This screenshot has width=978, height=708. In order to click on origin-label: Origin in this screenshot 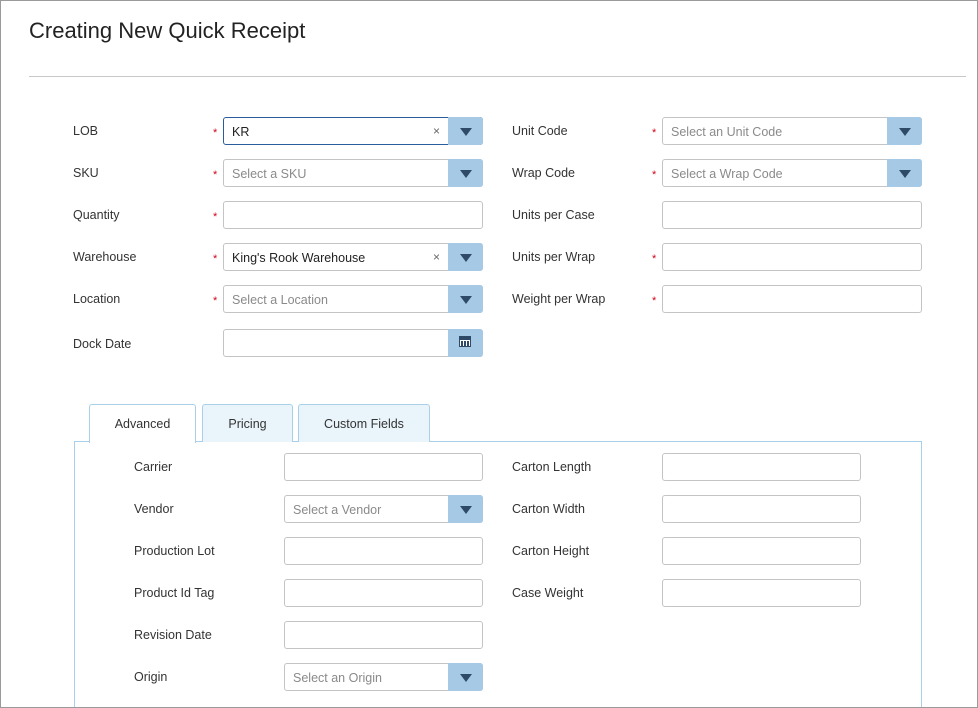, I will do `click(151, 677)`.